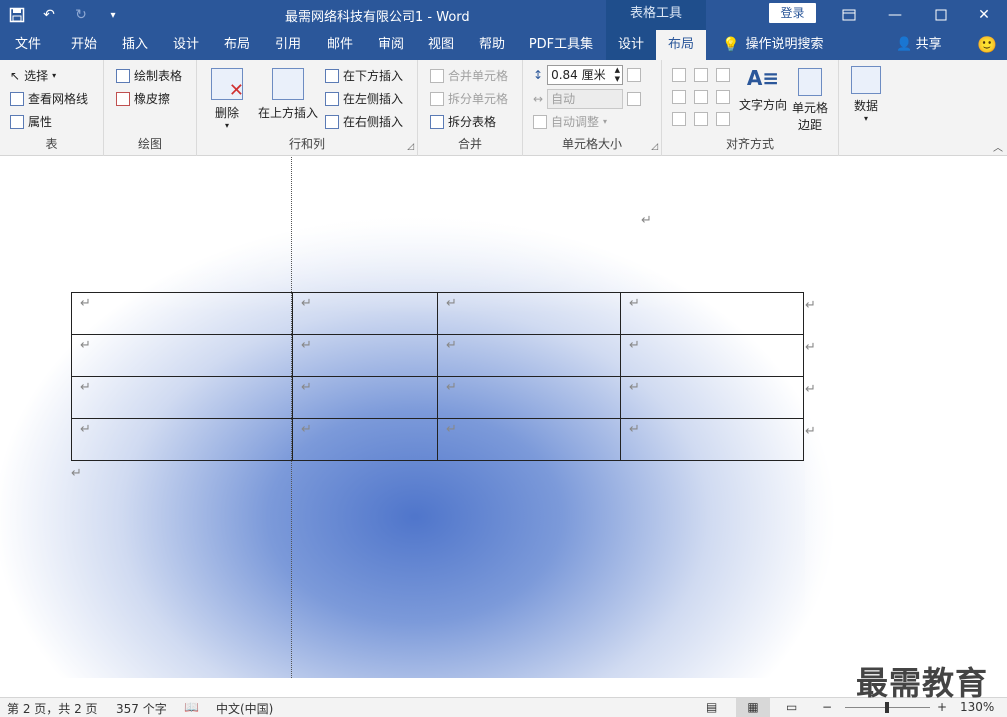 The width and height of the screenshot is (1007, 717). What do you see at coordinates (113, 15) in the screenshot?
I see `customize-qat-icon: ▾` at bounding box center [113, 15].